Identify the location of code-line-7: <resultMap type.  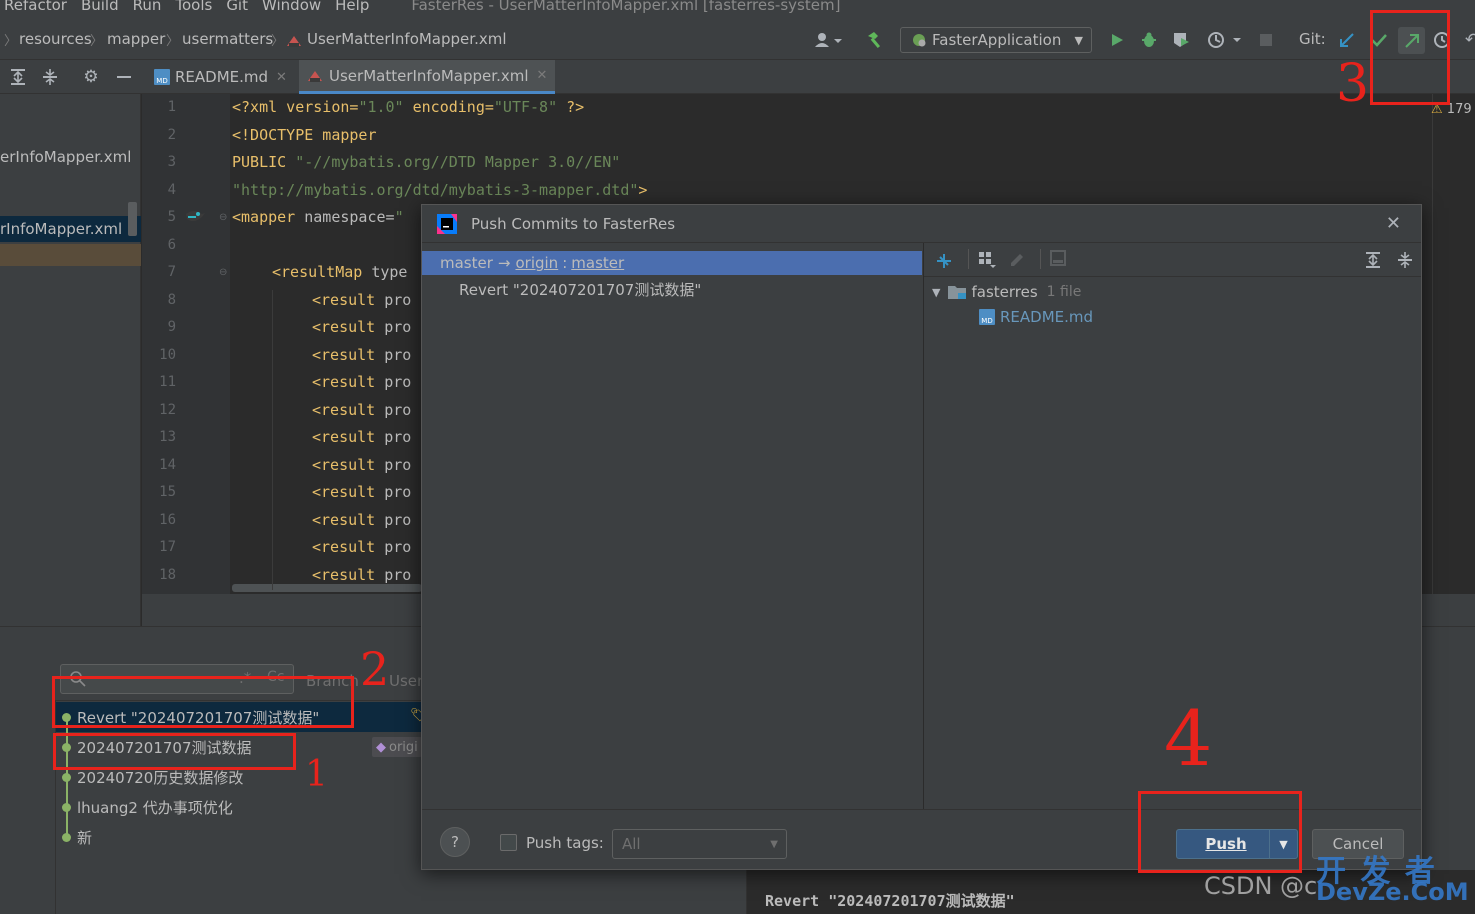
(340, 272).